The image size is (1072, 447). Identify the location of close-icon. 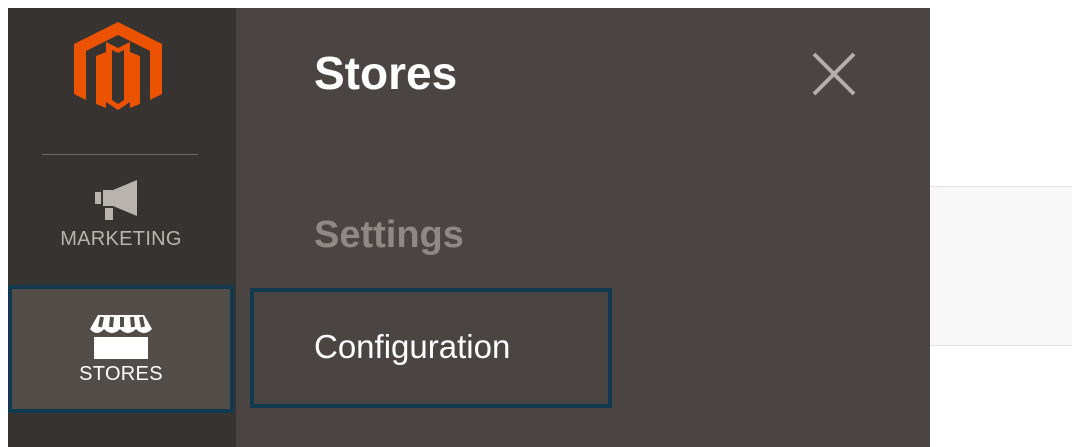
(834, 74).